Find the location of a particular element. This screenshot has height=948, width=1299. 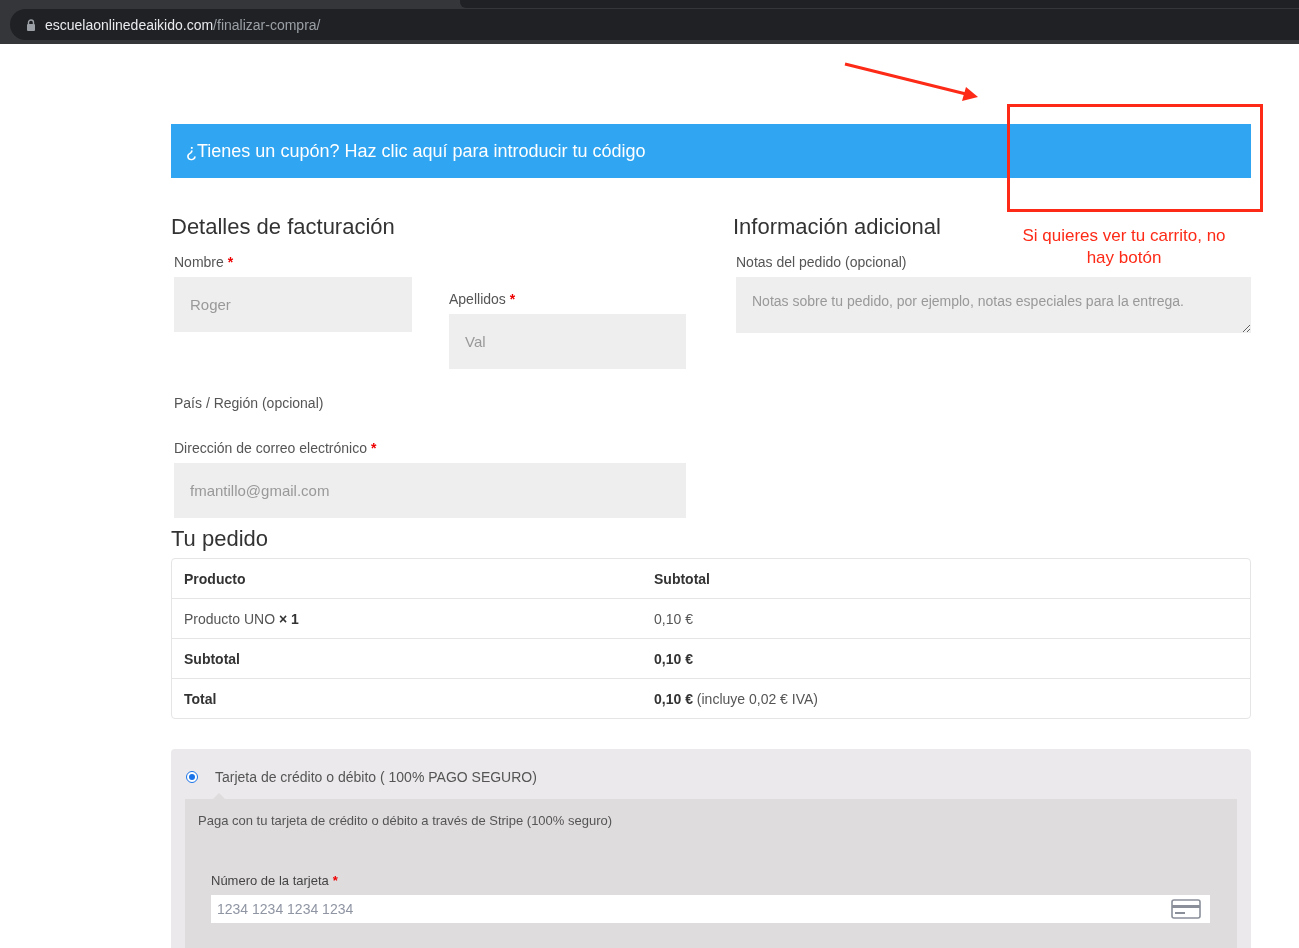

text-field: fmantillo@gmail.com is located at coordinates (430, 490).